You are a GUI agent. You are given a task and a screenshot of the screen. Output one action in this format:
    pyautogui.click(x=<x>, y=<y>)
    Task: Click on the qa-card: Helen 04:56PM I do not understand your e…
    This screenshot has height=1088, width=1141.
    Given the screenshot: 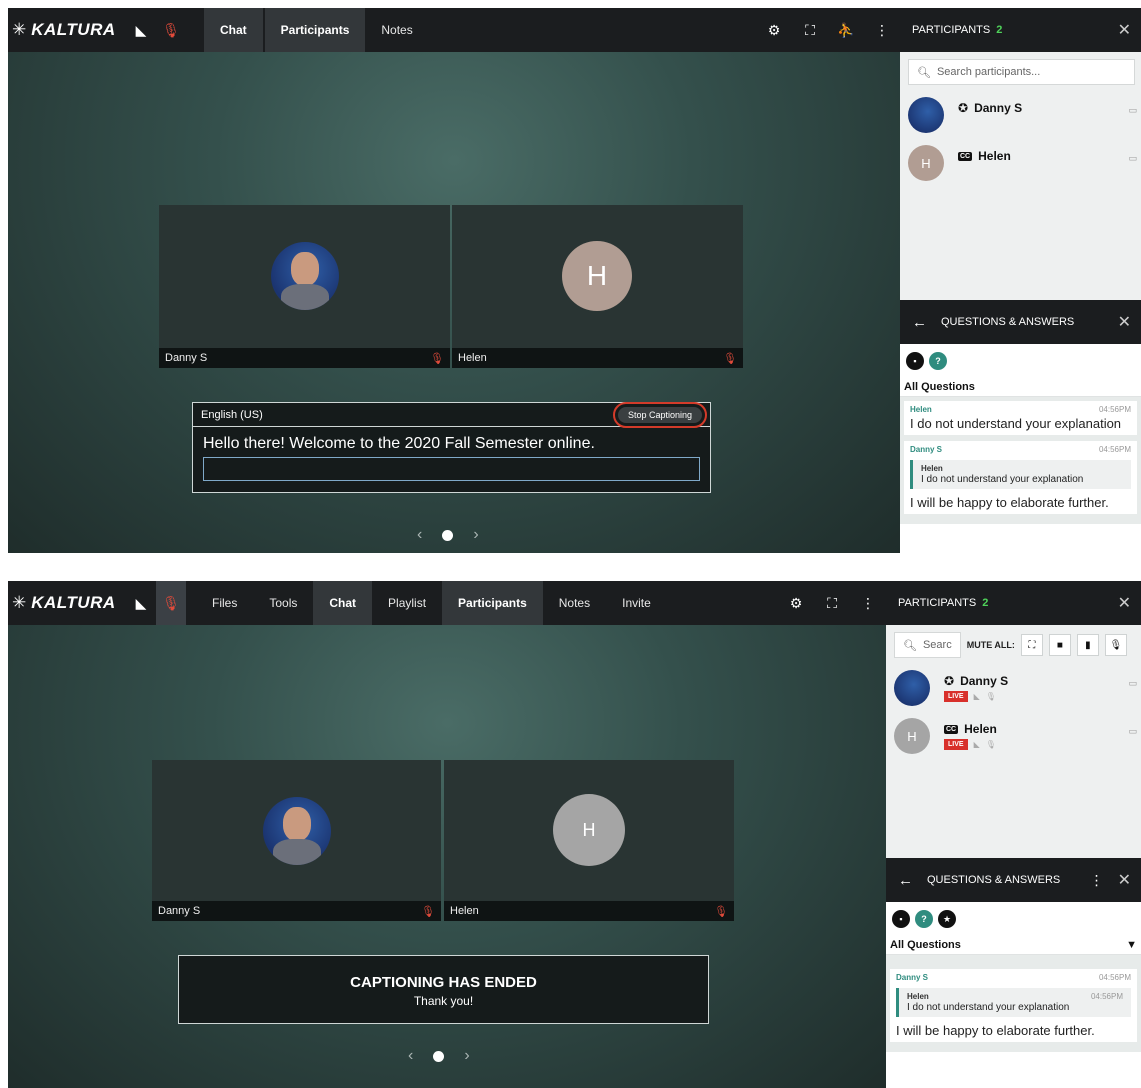 What is the action you would take?
    pyautogui.click(x=1020, y=418)
    